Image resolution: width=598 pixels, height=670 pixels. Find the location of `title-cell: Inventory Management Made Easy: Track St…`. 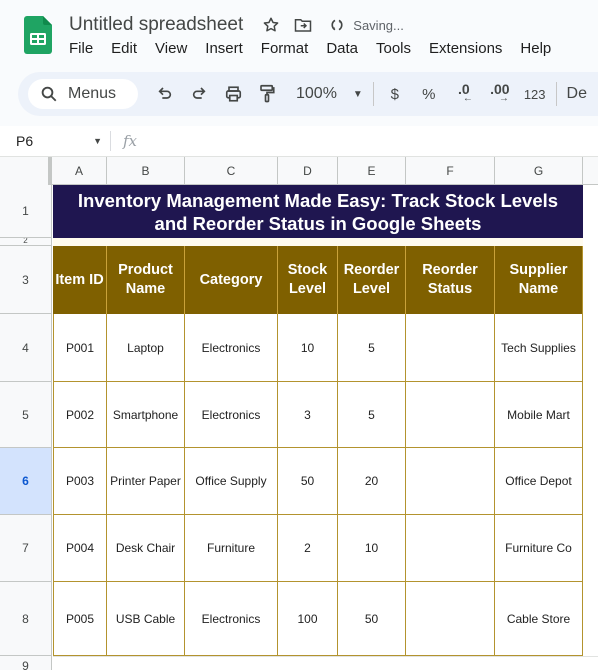

title-cell: Inventory Management Made Easy: Track St… is located at coordinates (318, 211).